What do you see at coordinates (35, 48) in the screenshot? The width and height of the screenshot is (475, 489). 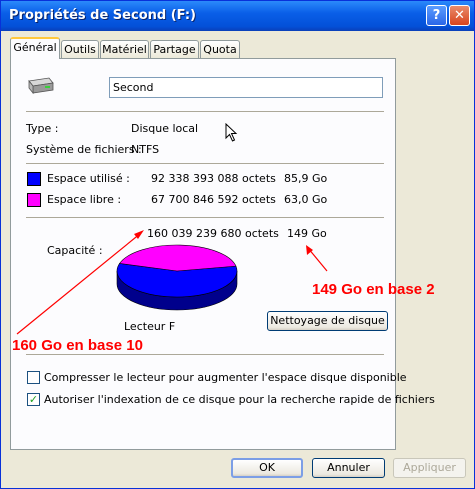 I see `tab-general: Général` at bounding box center [35, 48].